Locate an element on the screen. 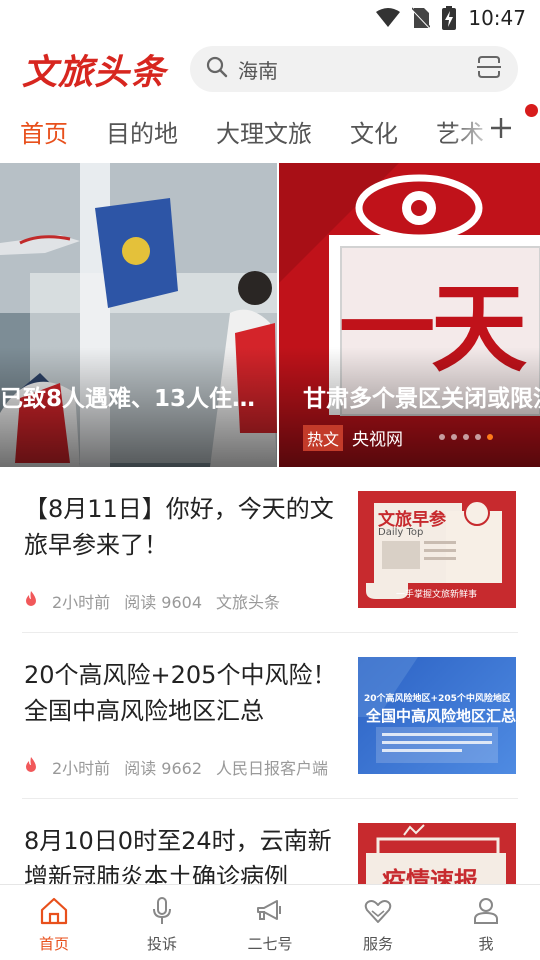 The width and height of the screenshot is (540, 960). news-title: 20个高风险+205个中风险！全国中高风险地区汇总 is located at coordinates (181, 693).